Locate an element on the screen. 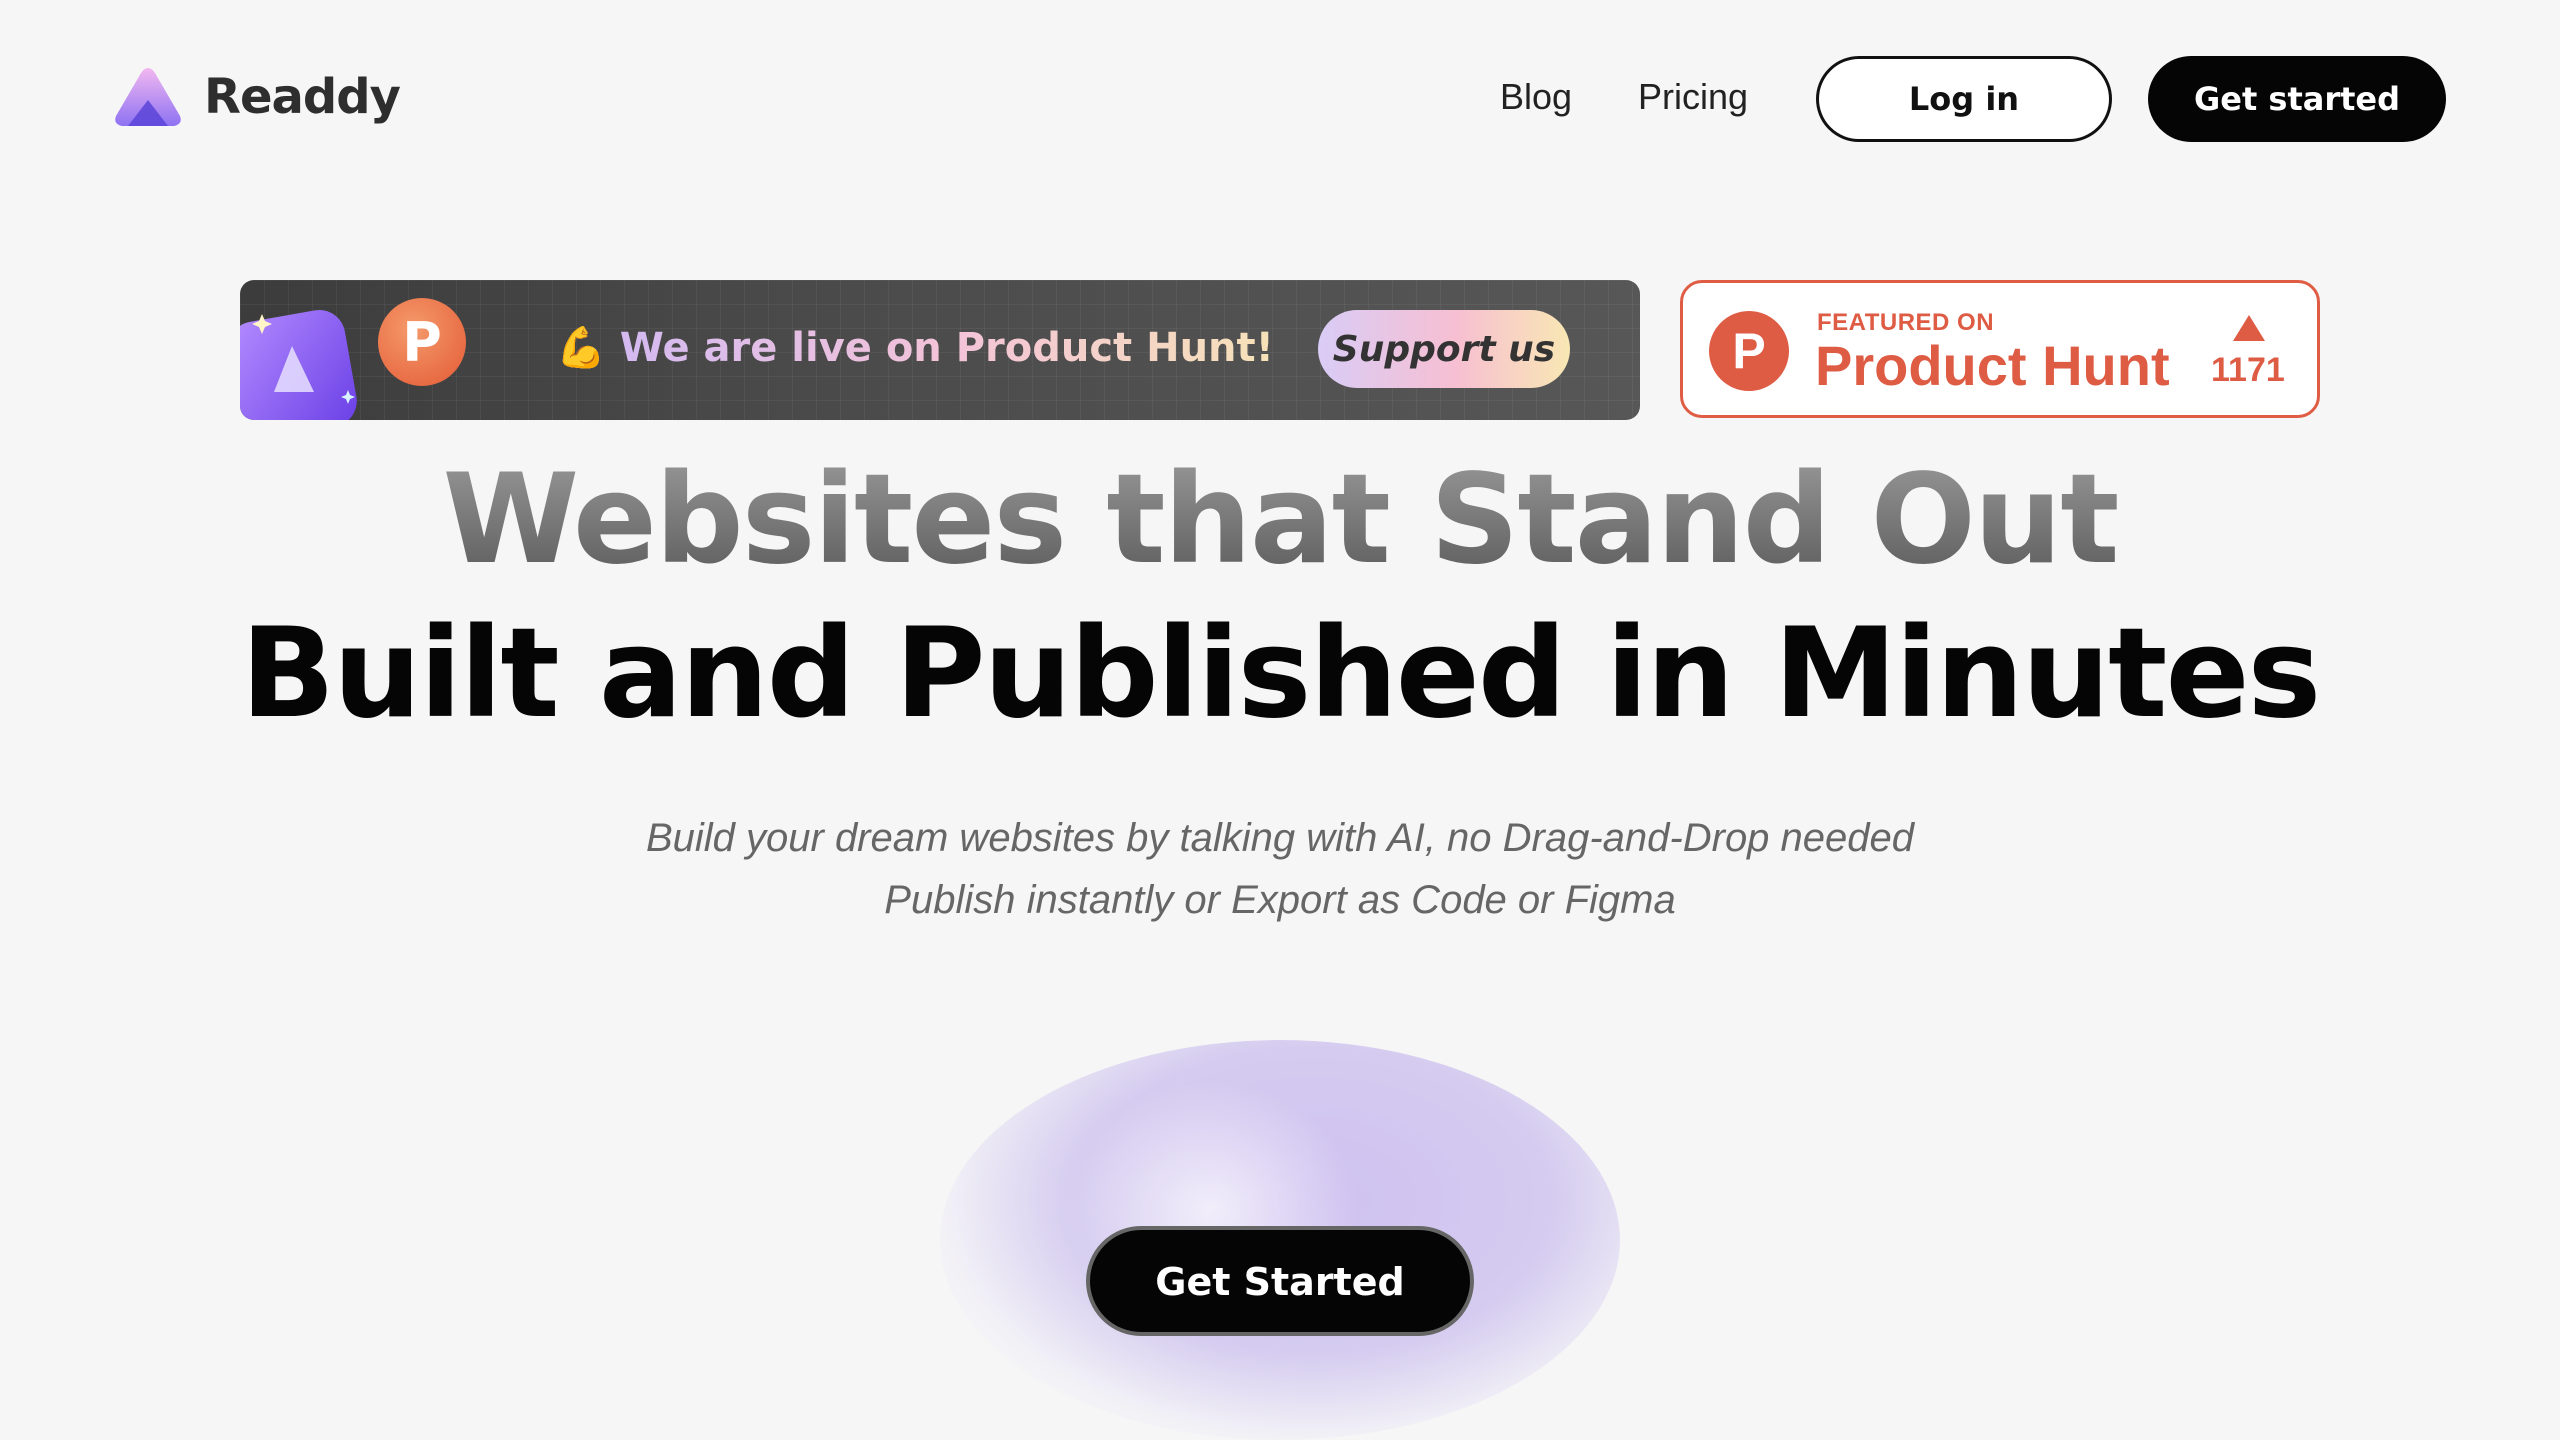  upvote-count: 1171 is located at coordinates (2248, 370).